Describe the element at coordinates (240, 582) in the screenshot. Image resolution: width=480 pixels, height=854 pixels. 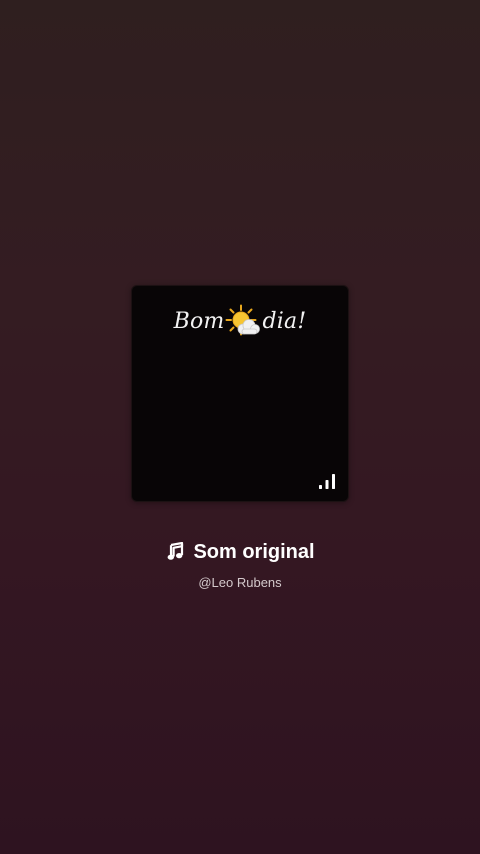
I see `sound-artist-link: @Leo Rubens` at that location.